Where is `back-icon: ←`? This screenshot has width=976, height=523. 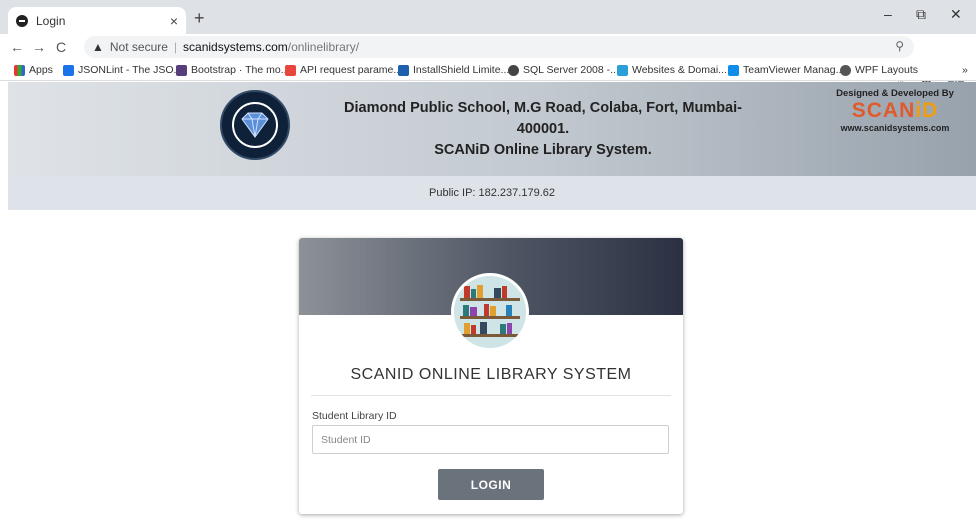
back-icon: ← is located at coordinates (17, 47).